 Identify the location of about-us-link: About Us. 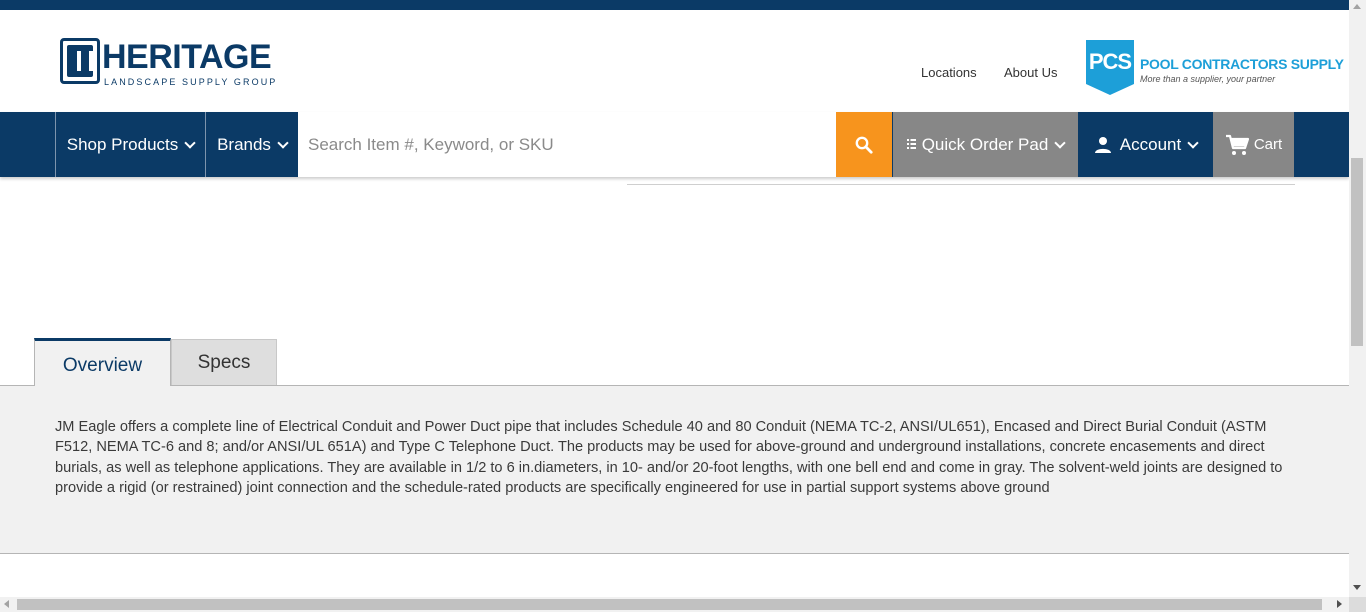
(1030, 72).